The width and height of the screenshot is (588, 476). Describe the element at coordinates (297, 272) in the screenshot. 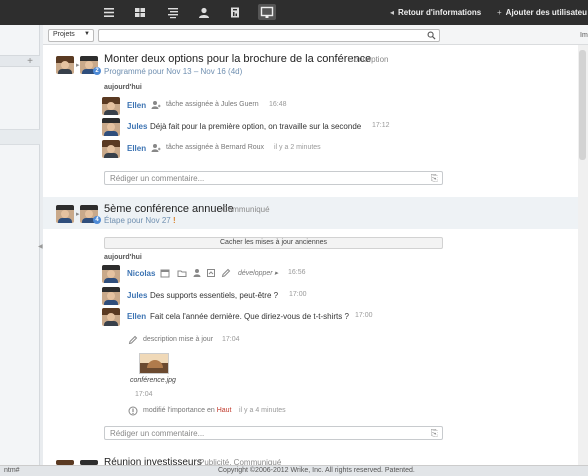

I see `activity-time: 16:56` at that location.